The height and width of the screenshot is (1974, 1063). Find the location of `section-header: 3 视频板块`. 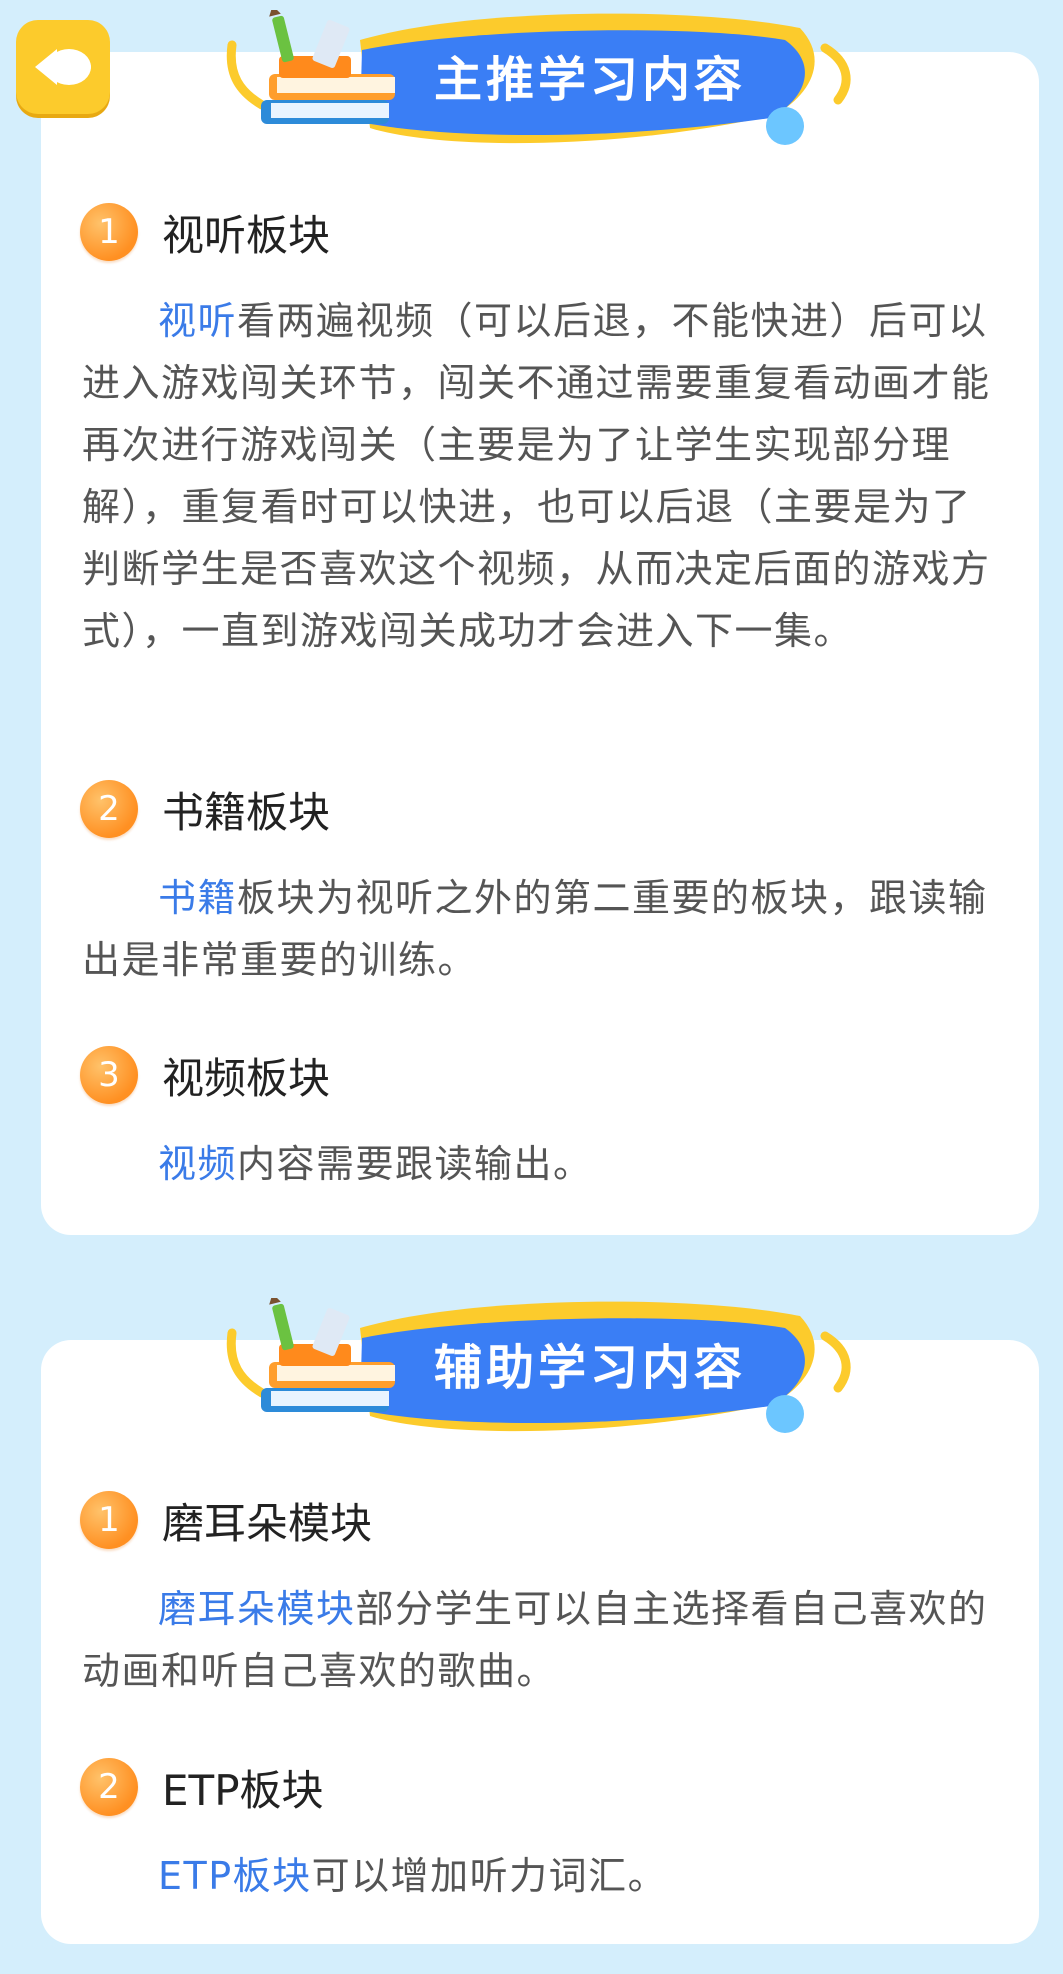

section-header: 3 视频板块 is located at coordinates (205, 1075).